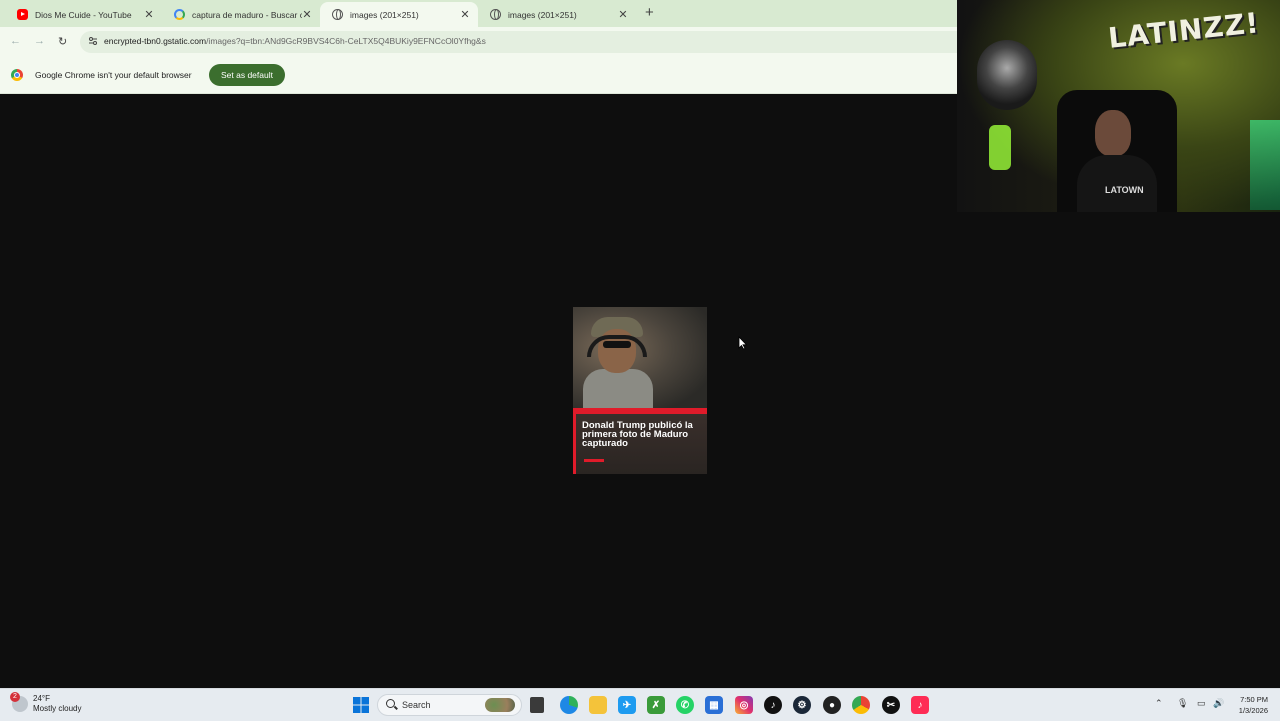 This screenshot has height=721, width=1280. I want to click on weather-widget: 2 24°F Mostly cloudy, so click(45, 703).